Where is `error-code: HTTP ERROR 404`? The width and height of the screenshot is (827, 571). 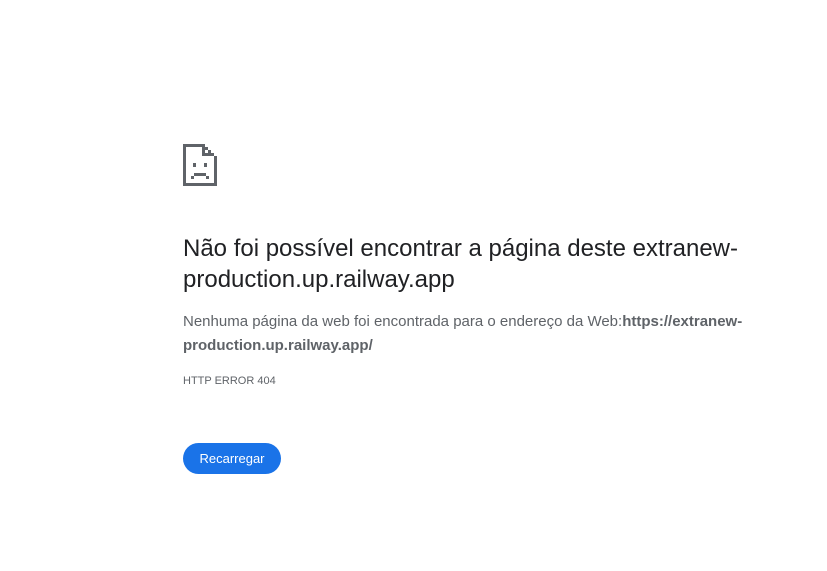 error-code: HTTP ERROR 404 is located at coordinates (229, 381).